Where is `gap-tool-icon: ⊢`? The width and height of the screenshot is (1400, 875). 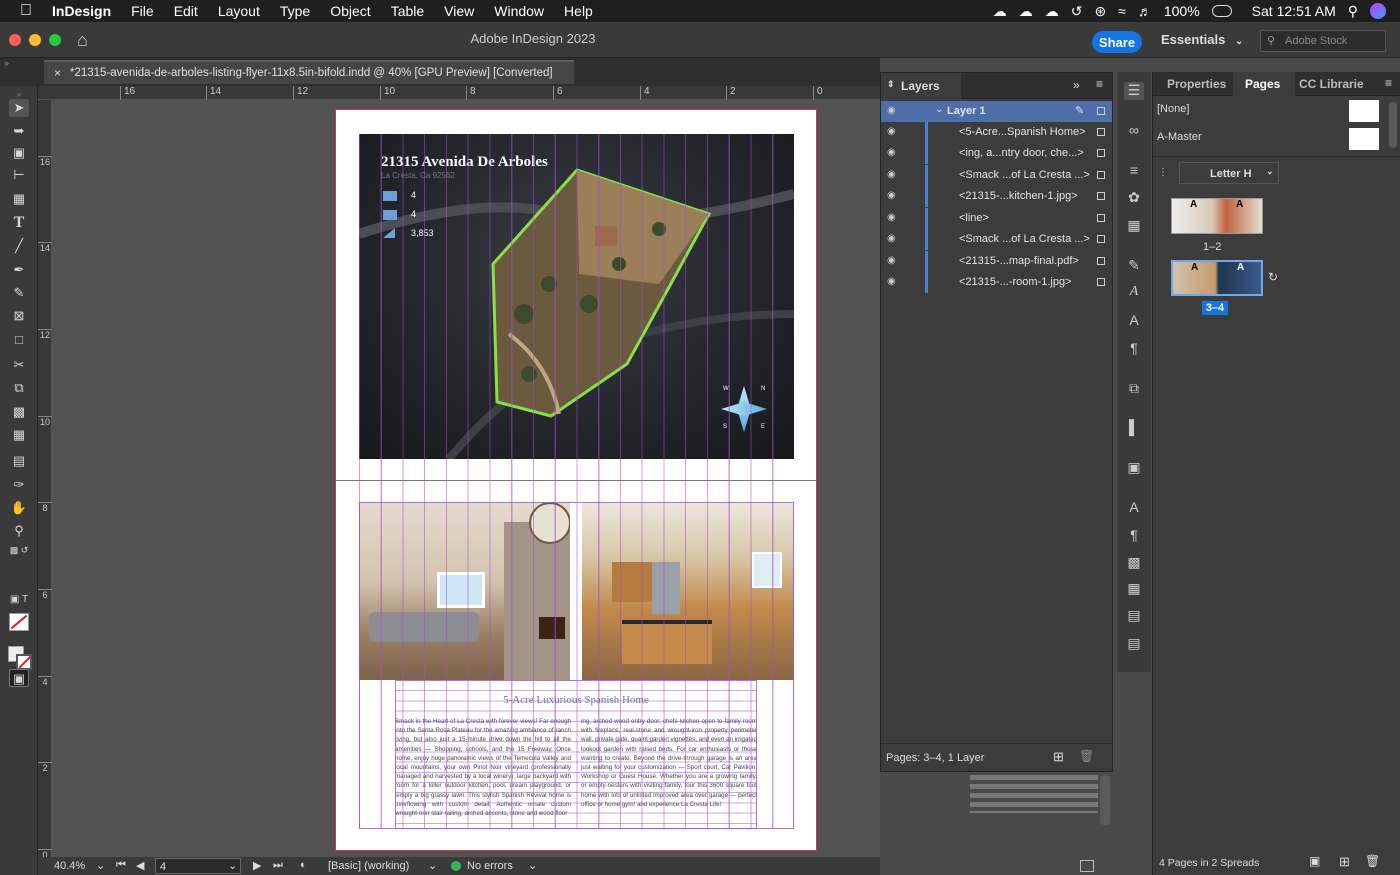
gap-tool-icon: ⊢ is located at coordinates (19, 175).